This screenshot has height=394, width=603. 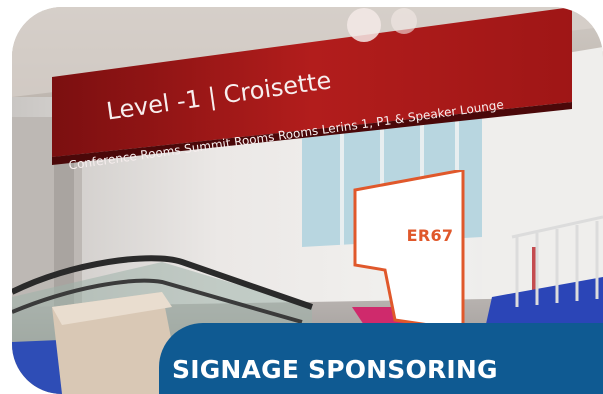 I want to click on caption-title: SIGNAGE SPONSORING, so click(x=335, y=369).